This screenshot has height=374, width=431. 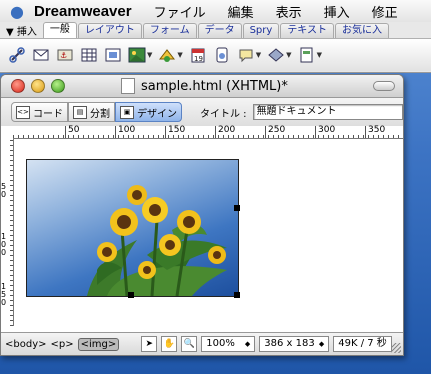 What do you see at coordinates (277, 130) in the screenshot?
I see `ruler-label-250: 250` at bounding box center [277, 130].